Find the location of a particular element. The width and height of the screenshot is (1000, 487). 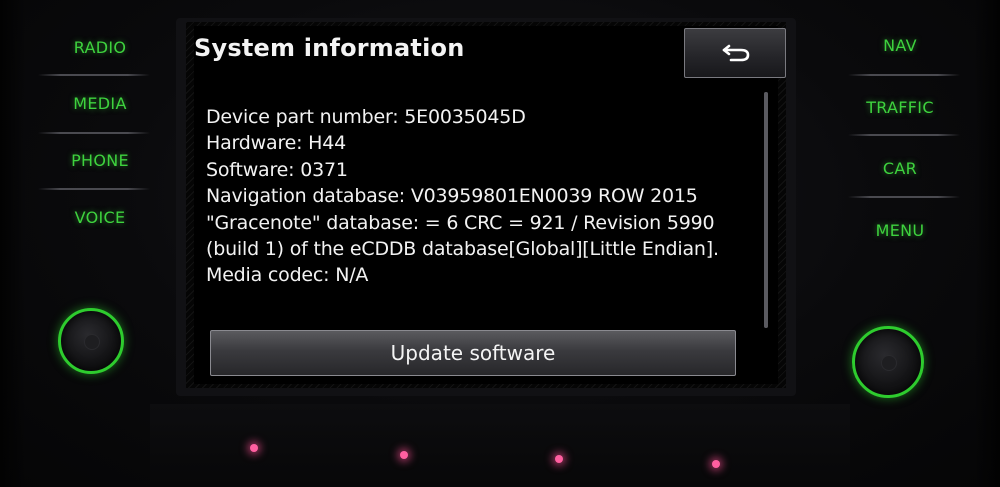

media-hardkey: MEDIA is located at coordinates (100, 104).